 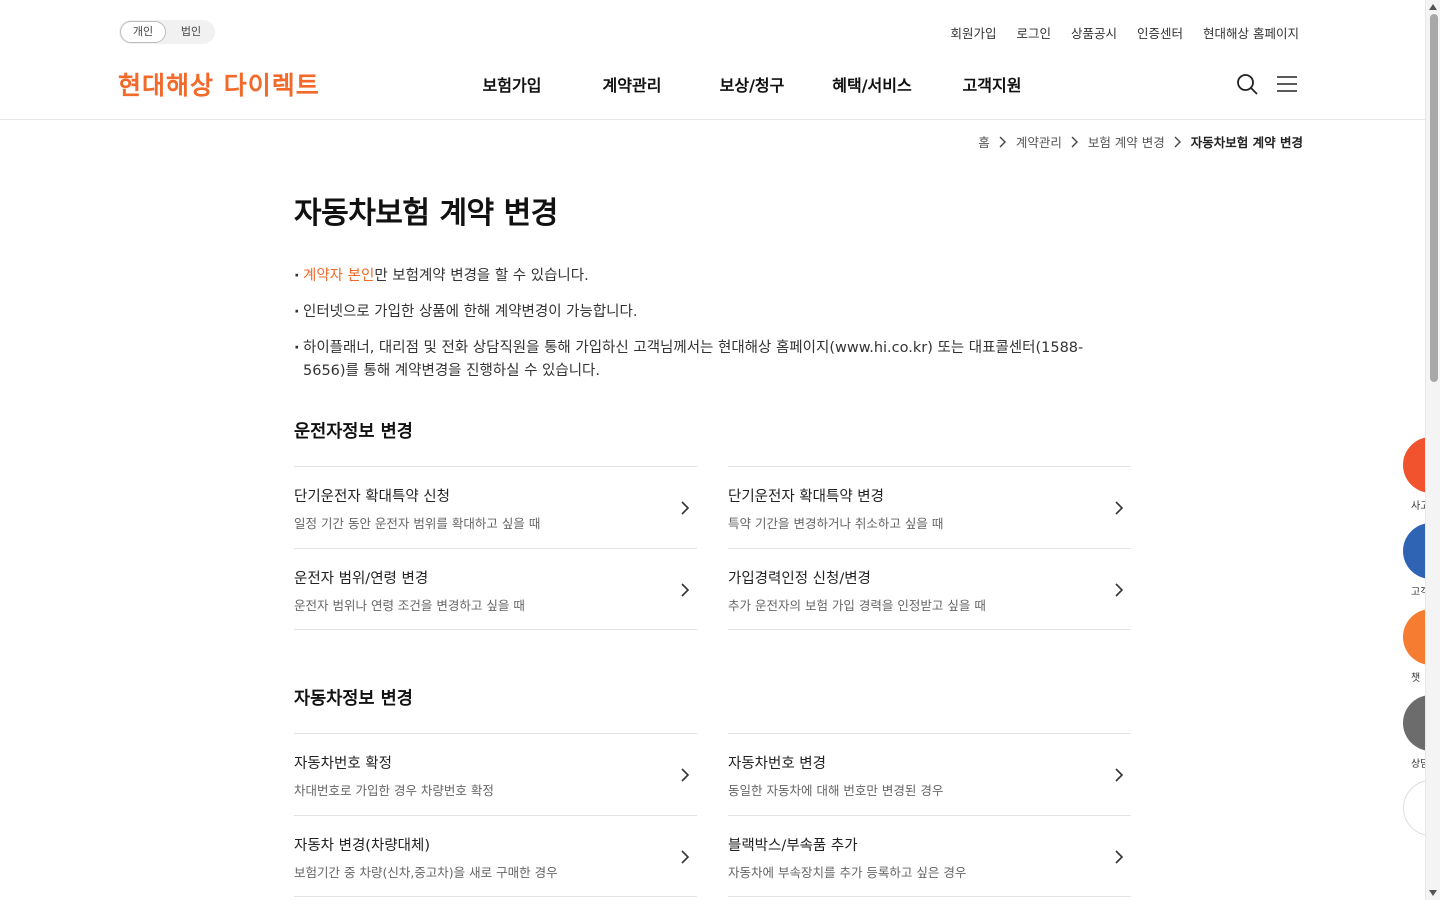 I want to click on scroll-up-icon, so click(x=1433, y=7).